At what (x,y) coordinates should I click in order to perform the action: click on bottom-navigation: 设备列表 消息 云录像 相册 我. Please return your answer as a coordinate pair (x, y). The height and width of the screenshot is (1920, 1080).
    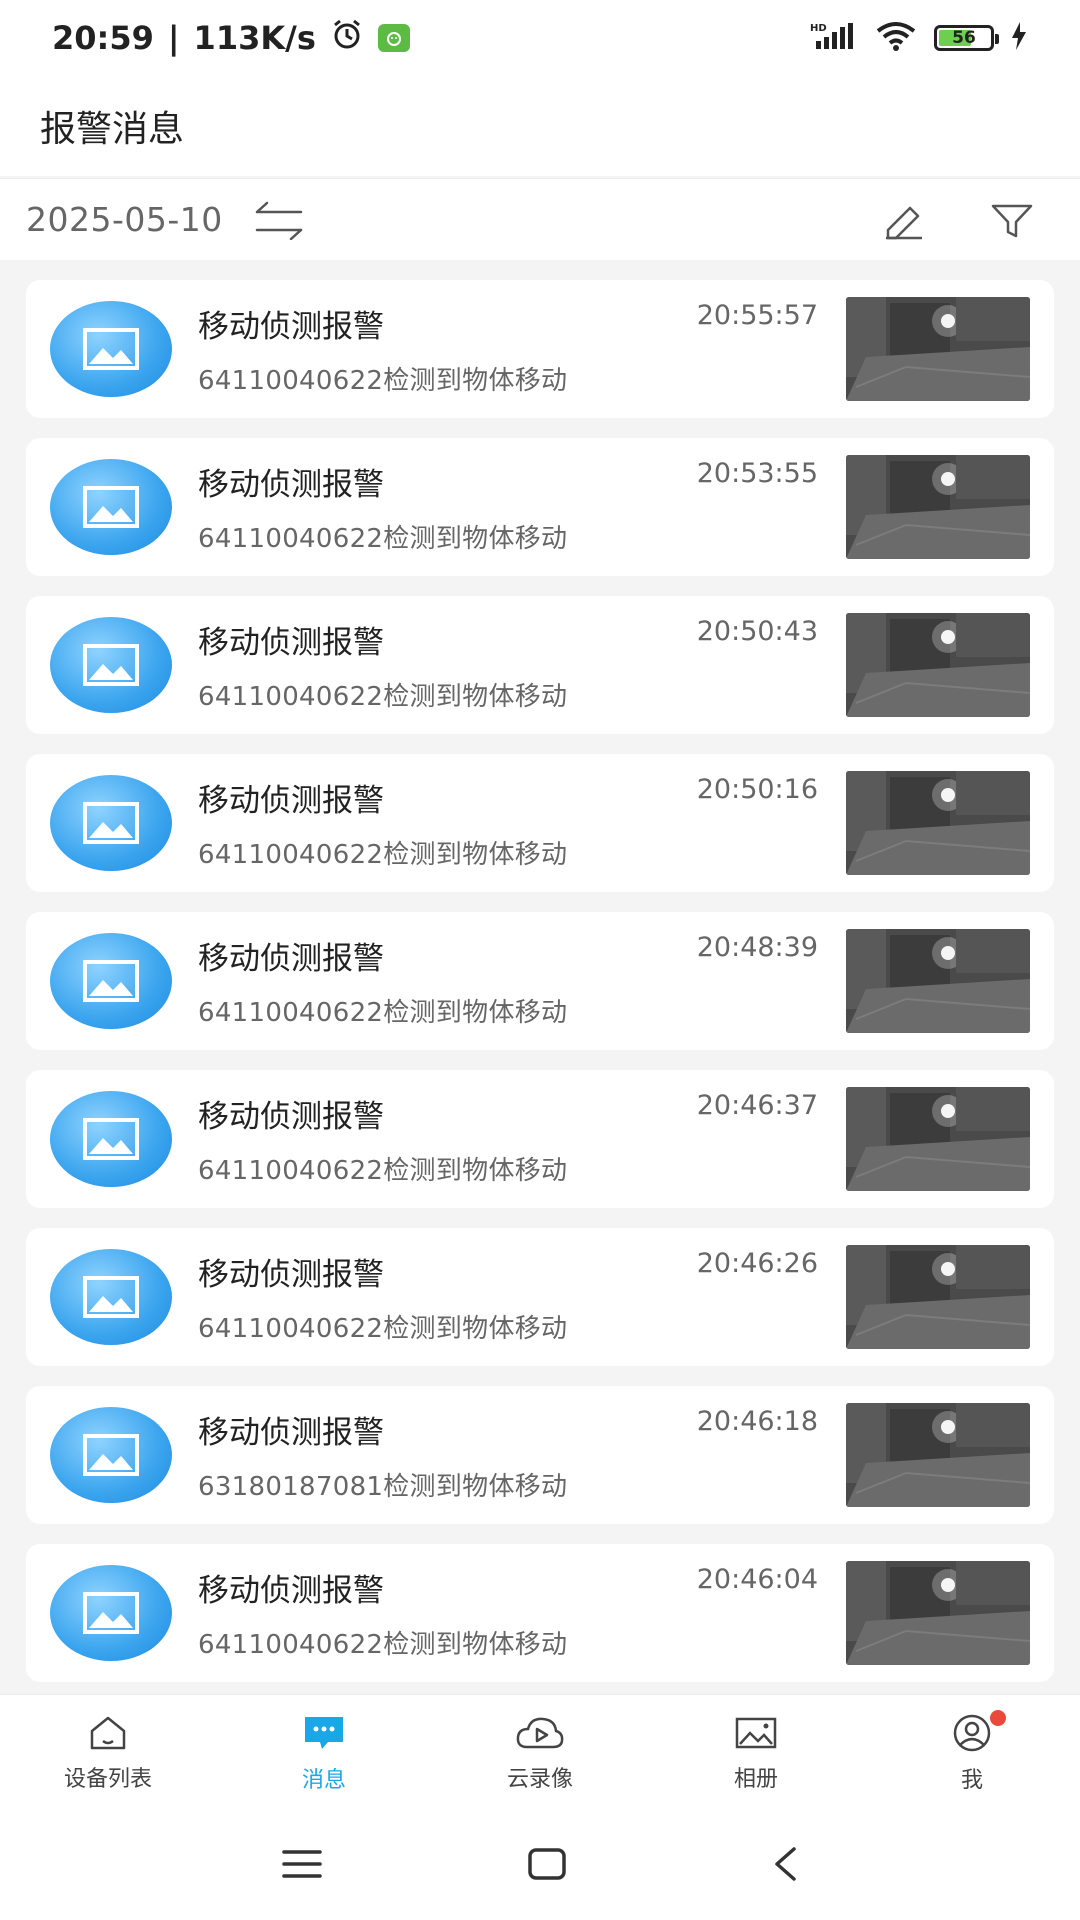
    Looking at the image, I should click on (540, 1753).